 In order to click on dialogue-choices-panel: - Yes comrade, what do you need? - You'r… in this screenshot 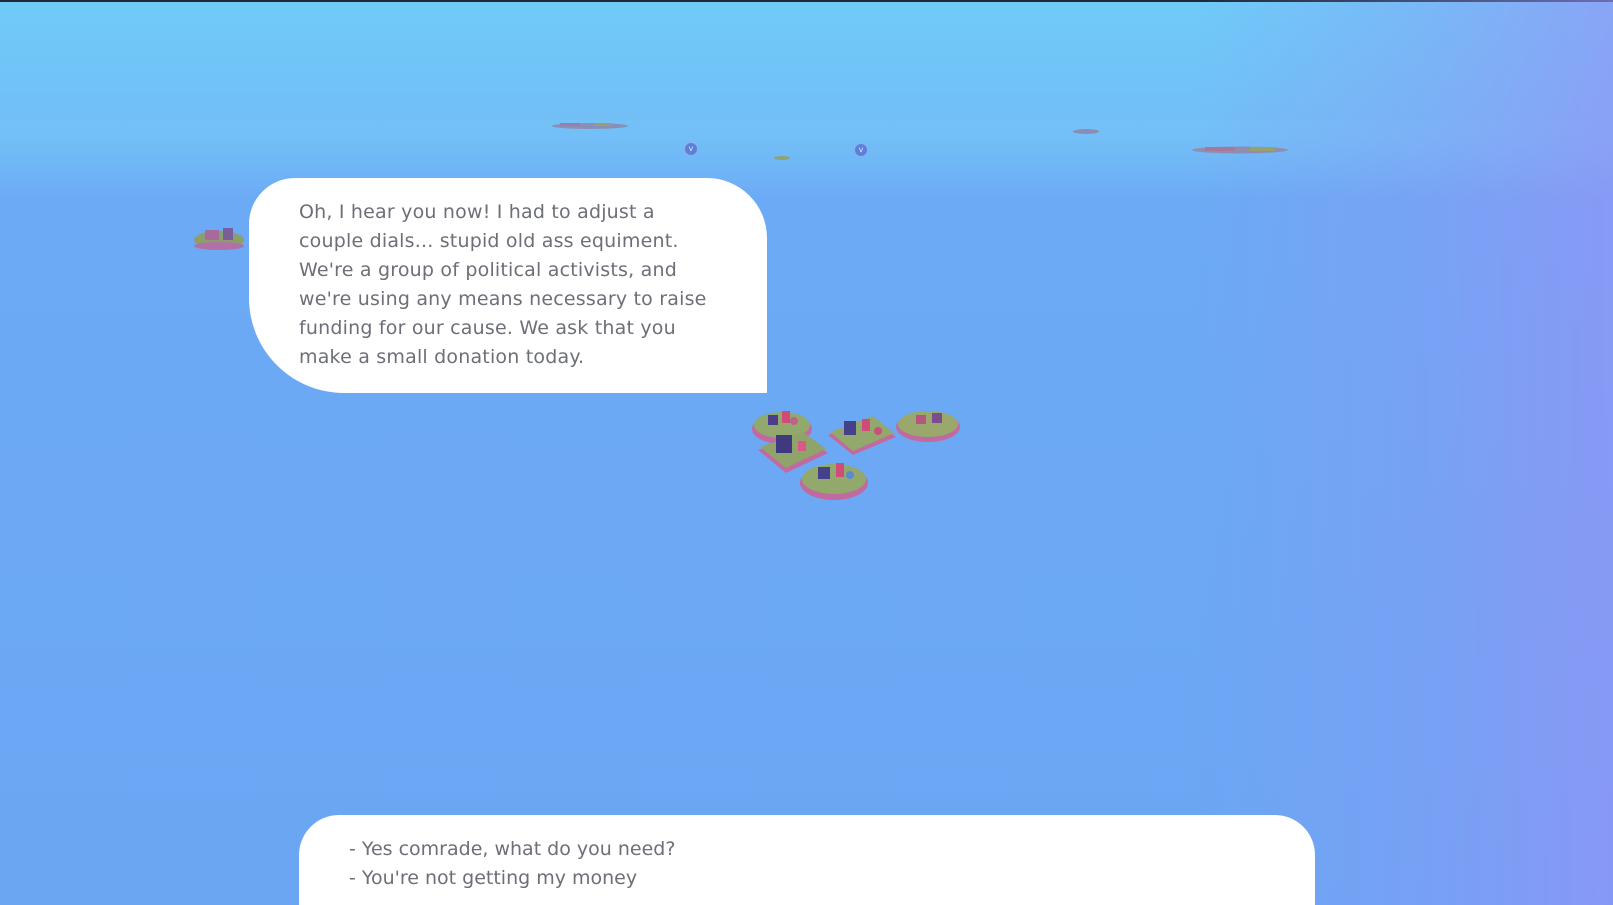, I will do `click(807, 860)`.